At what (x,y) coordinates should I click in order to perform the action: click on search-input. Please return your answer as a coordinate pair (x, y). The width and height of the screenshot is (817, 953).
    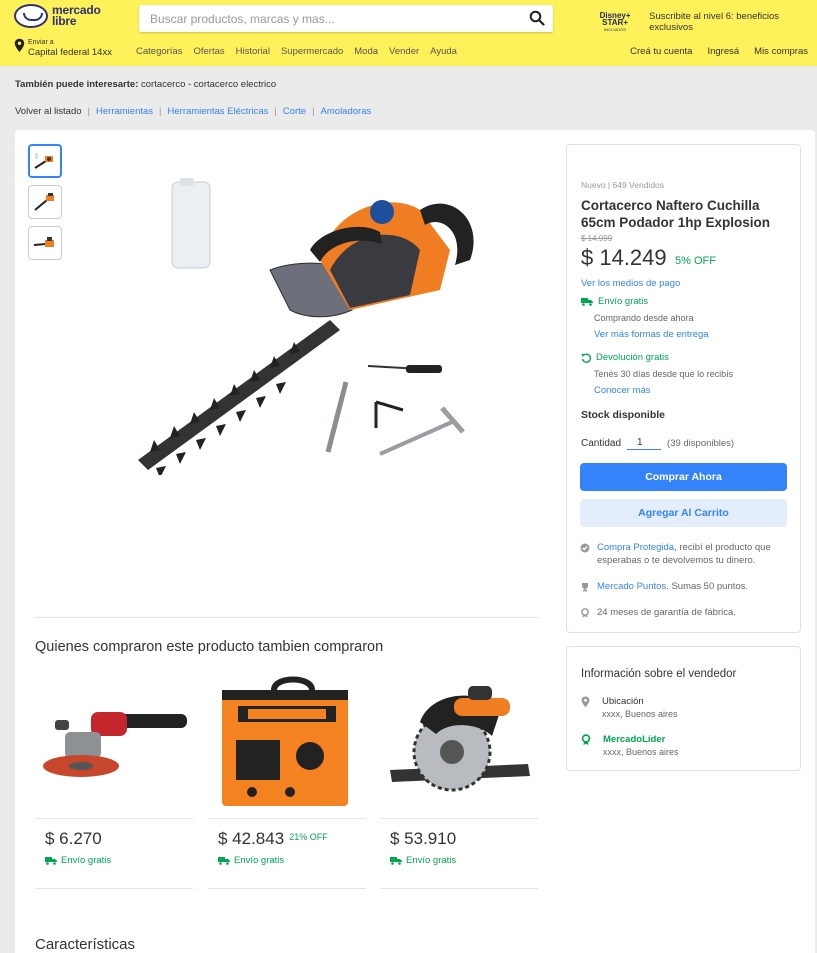
    Looking at the image, I should click on (324, 18).